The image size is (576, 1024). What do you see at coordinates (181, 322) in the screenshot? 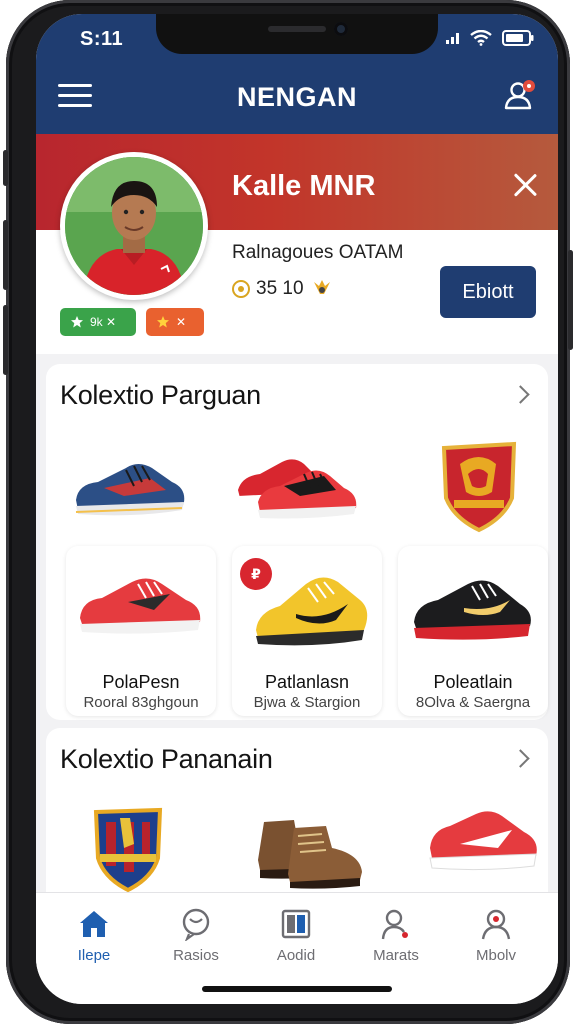
I see `badge-orange-label: ✕` at bounding box center [181, 322].